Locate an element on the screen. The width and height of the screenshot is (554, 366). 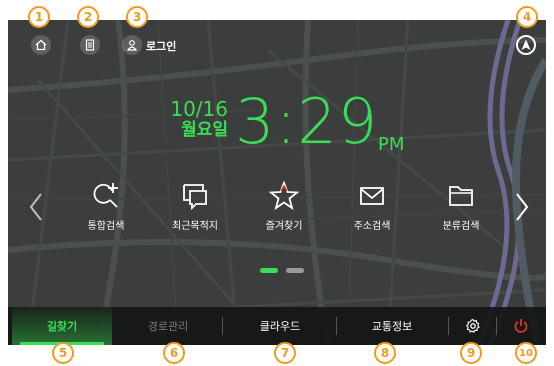
integrated-search-button: 통합검색 is located at coordinates (106, 215).